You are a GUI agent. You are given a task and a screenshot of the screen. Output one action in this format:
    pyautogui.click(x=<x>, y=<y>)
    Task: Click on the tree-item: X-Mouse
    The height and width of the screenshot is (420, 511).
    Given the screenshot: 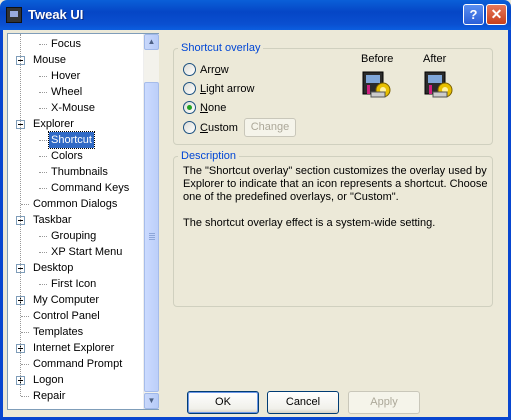 What is the action you would take?
    pyautogui.click(x=73, y=108)
    